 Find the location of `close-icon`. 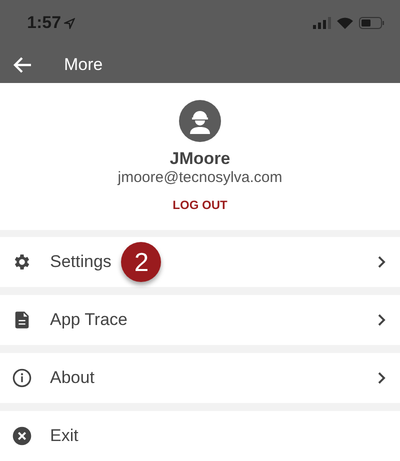

close-icon is located at coordinates (22, 436).